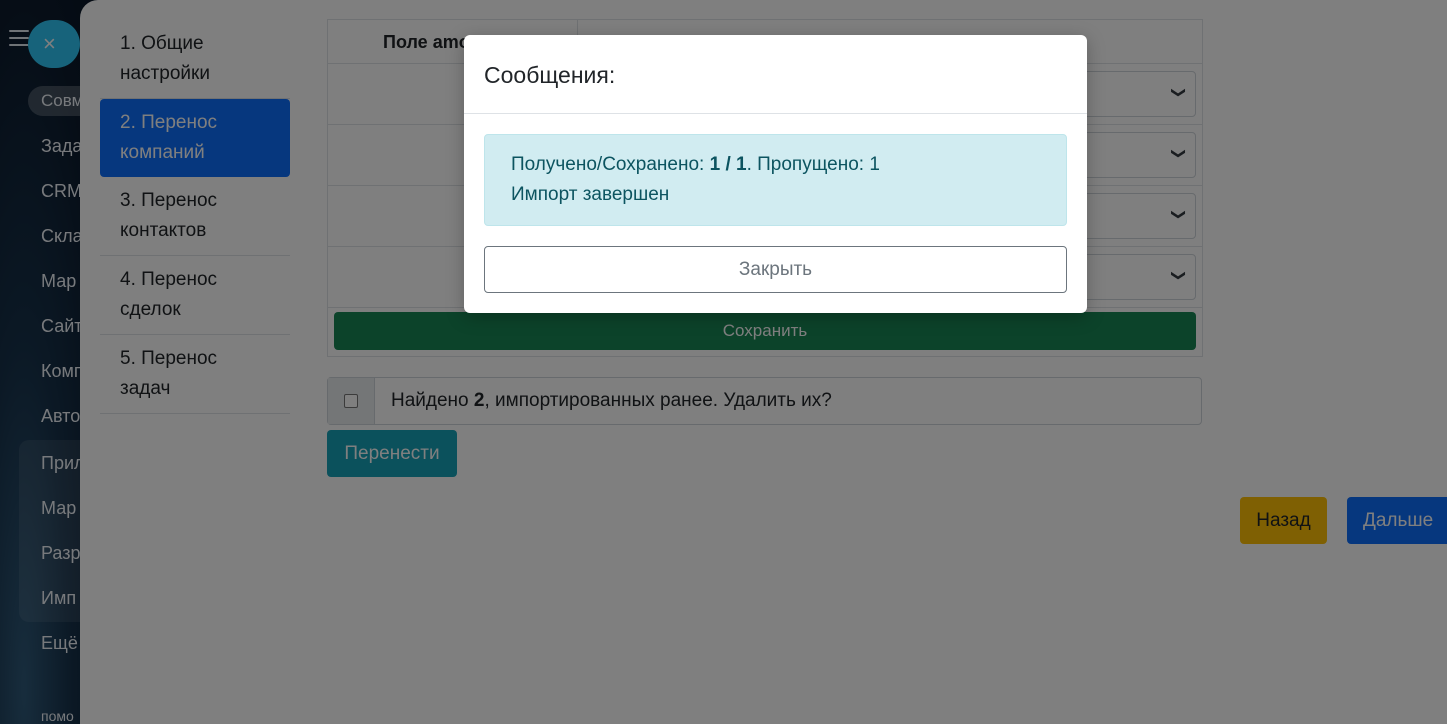 This screenshot has height=724, width=1447. I want to click on import-status: Импорт завершен, so click(590, 194).